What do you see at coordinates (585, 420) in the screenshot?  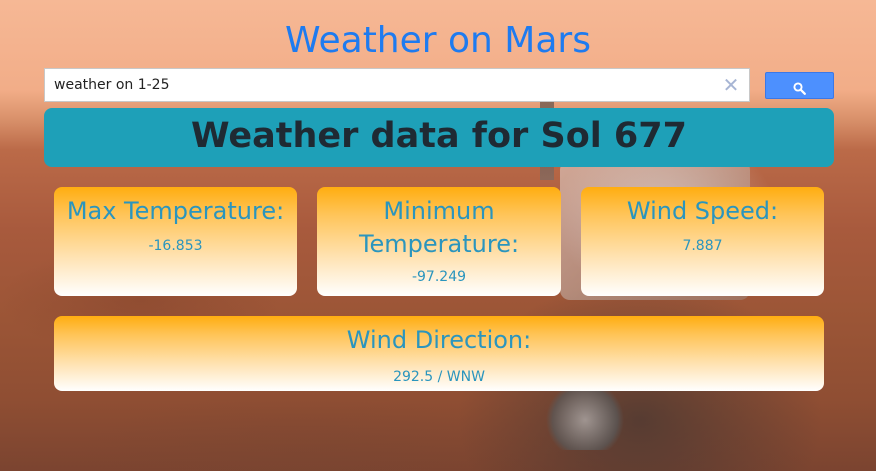 I see `background-rover-wheel` at bounding box center [585, 420].